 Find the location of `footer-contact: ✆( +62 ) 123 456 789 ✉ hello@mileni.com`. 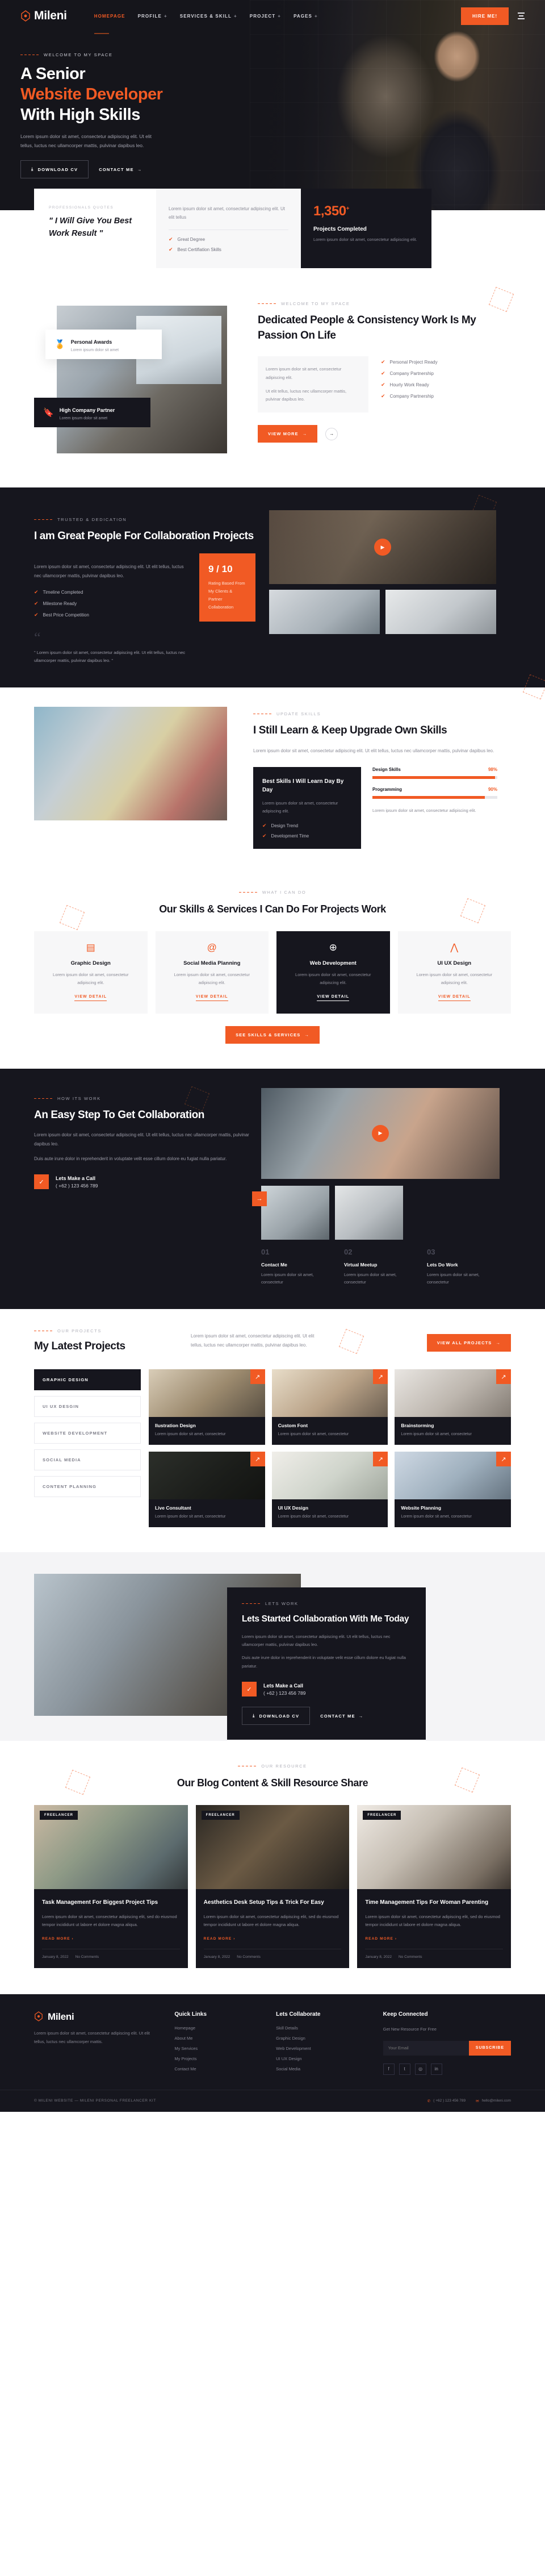

footer-contact: ✆( +62 ) 123 456 789 ✉ hello@mileni.com is located at coordinates (469, 2101).